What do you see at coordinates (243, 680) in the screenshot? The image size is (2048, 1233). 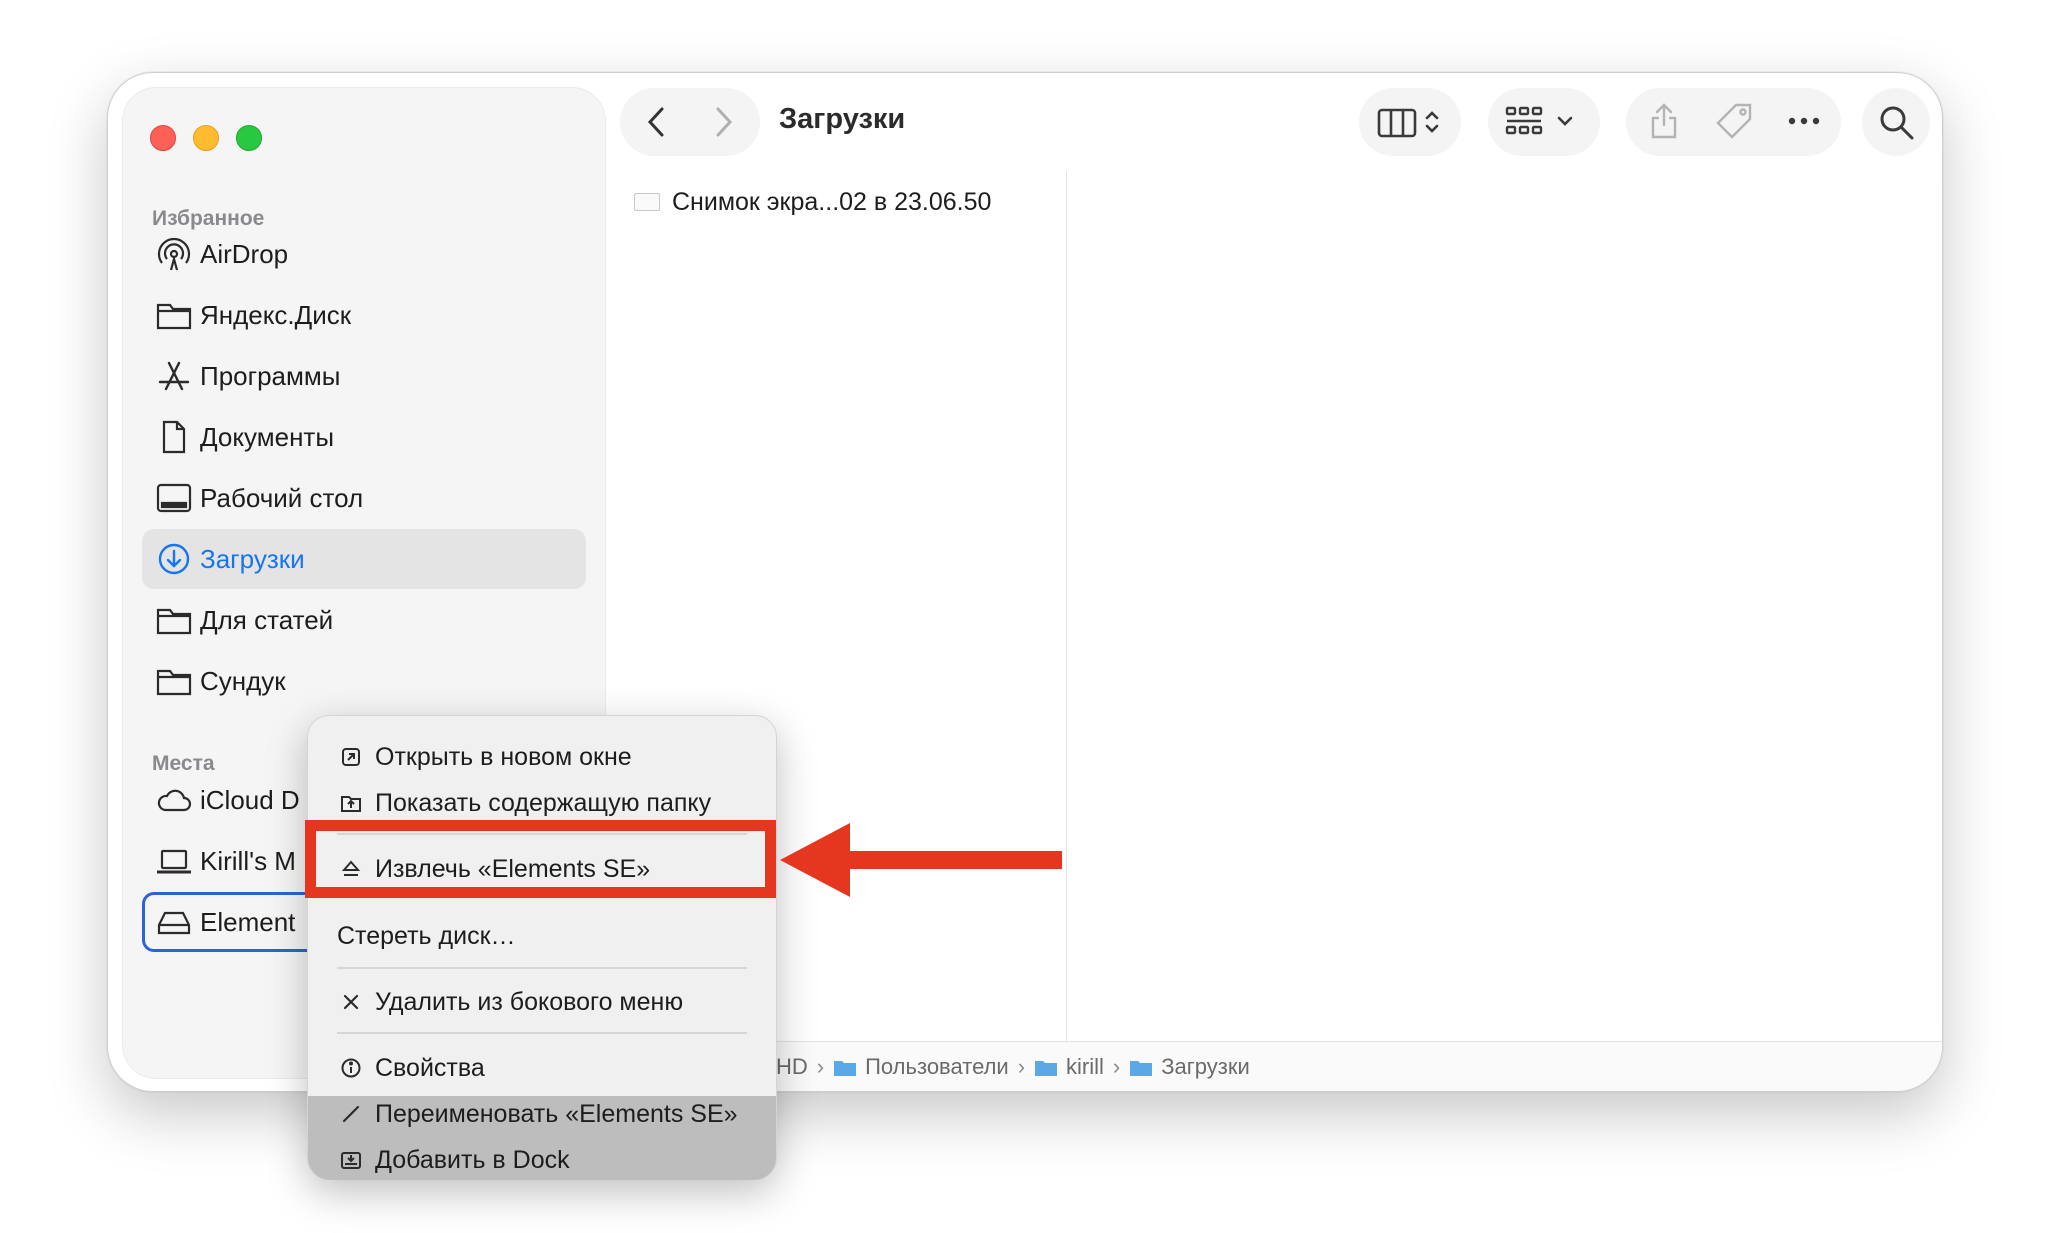 I see `sidebar-item-label: Сундук` at bounding box center [243, 680].